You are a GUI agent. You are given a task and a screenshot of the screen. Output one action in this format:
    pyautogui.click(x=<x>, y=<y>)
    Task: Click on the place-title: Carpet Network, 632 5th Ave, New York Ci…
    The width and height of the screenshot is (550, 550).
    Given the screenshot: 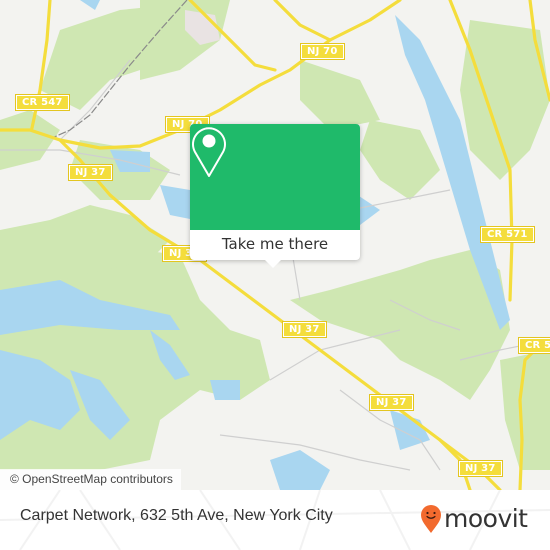 What is the action you would take?
    pyautogui.click(x=176, y=515)
    